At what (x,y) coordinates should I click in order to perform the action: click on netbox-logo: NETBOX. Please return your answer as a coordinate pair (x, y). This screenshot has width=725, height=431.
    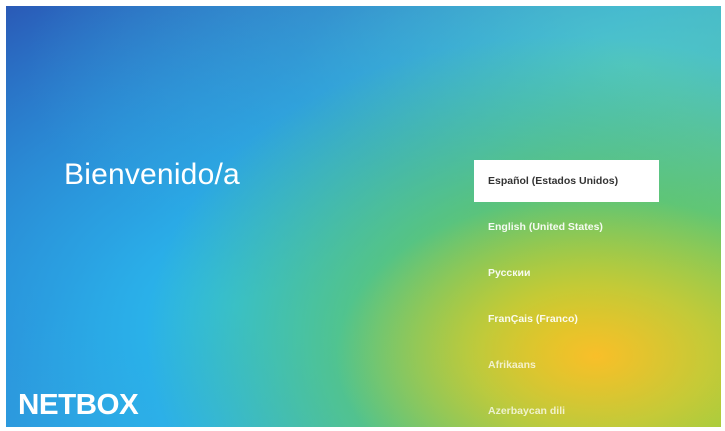
    Looking at the image, I should click on (78, 405).